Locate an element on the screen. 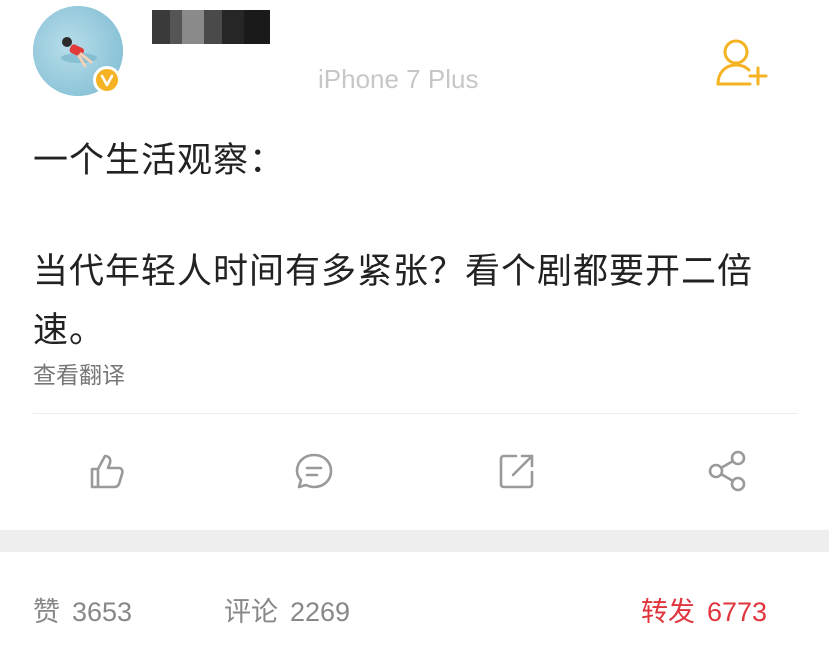 The height and width of the screenshot is (646, 829). avatar is located at coordinates (78, 51).